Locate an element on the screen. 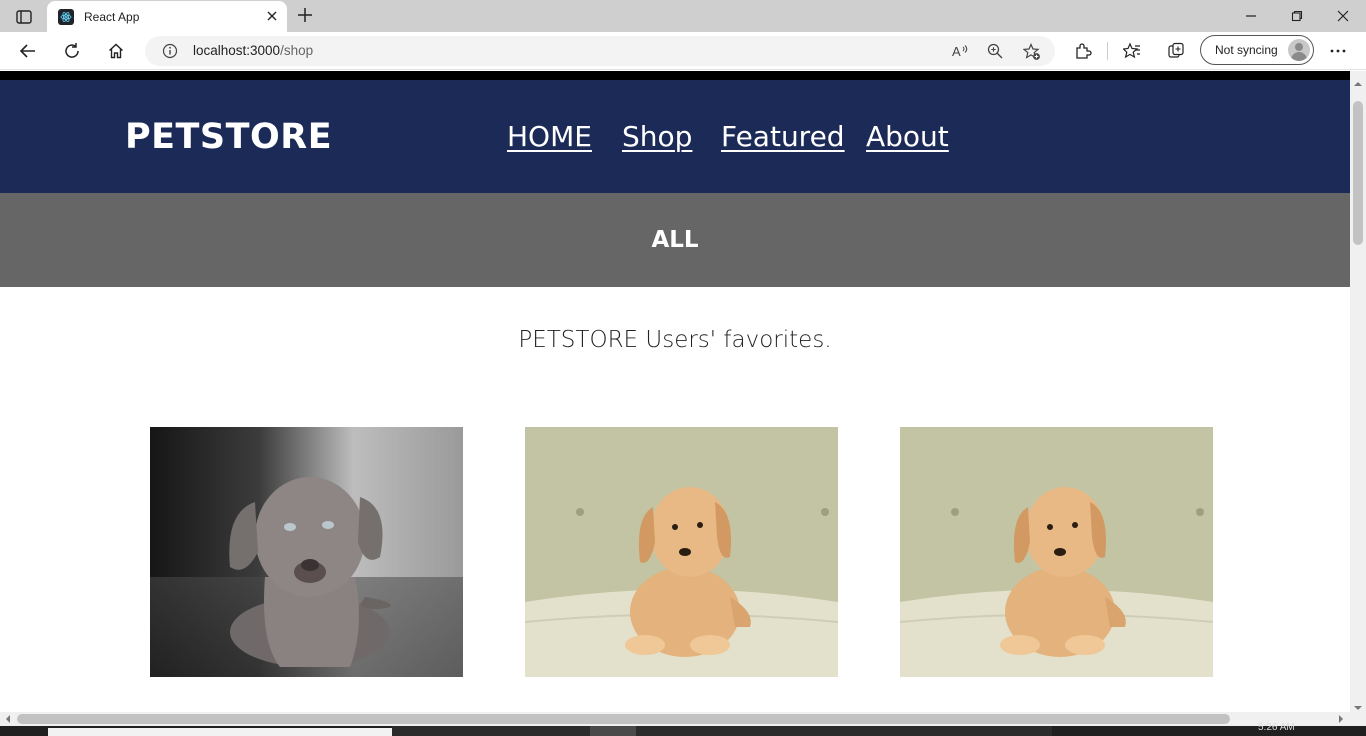  top-border is located at coordinates (675, 75).